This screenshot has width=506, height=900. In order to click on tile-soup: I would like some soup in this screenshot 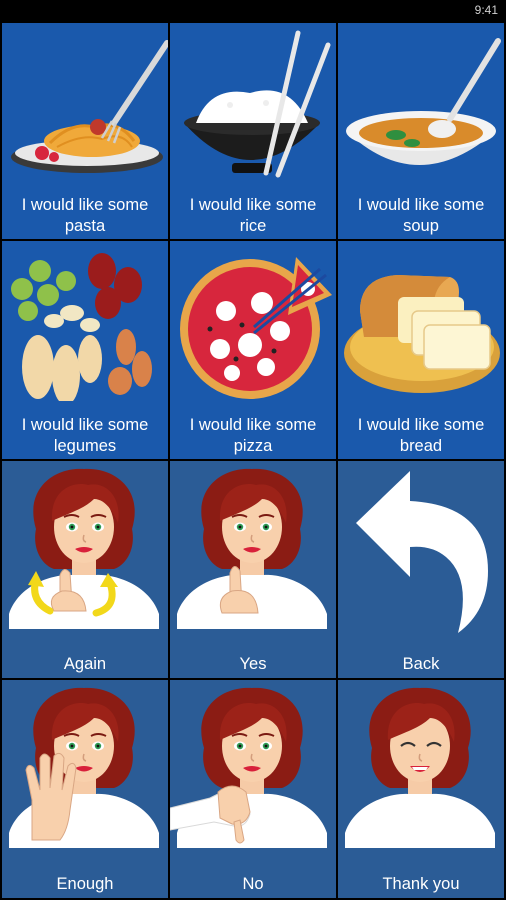, I will do `click(421, 131)`.